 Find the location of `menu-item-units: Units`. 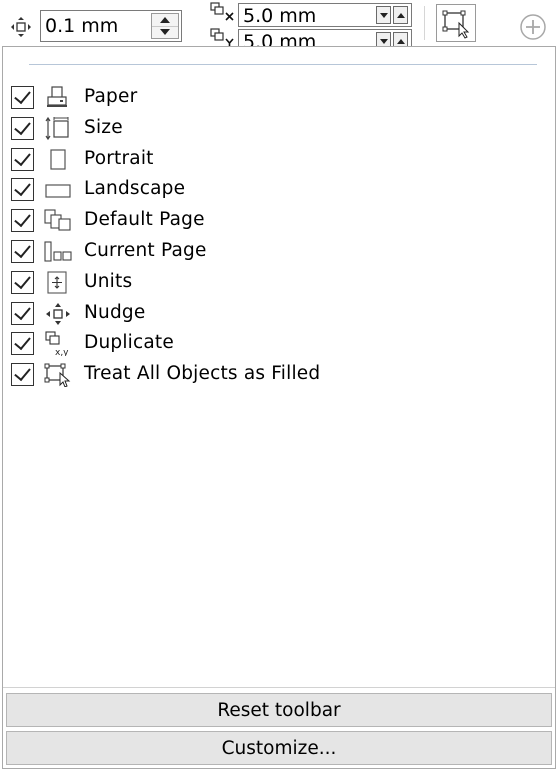

menu-item-units: Units is located at coordinates (279, 282).